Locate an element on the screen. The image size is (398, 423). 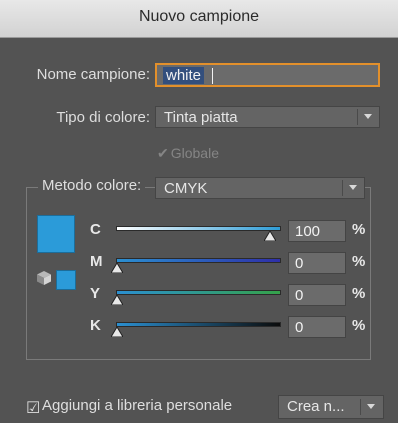
swatch-name-value: white is located at coordinates (184, 75).